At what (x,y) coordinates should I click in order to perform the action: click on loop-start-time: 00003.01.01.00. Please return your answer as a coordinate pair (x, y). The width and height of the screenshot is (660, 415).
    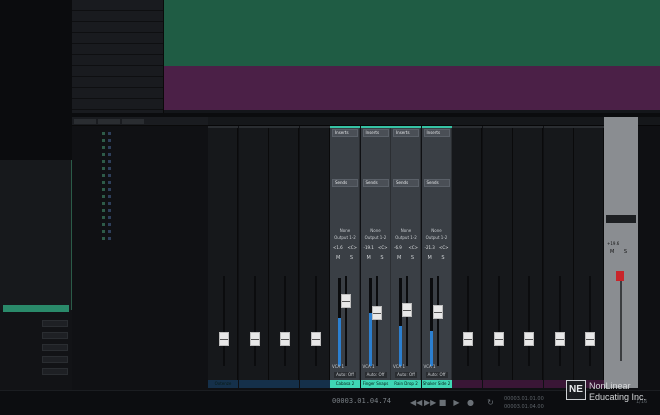
    Looking at the image, I should click on (524, 399).